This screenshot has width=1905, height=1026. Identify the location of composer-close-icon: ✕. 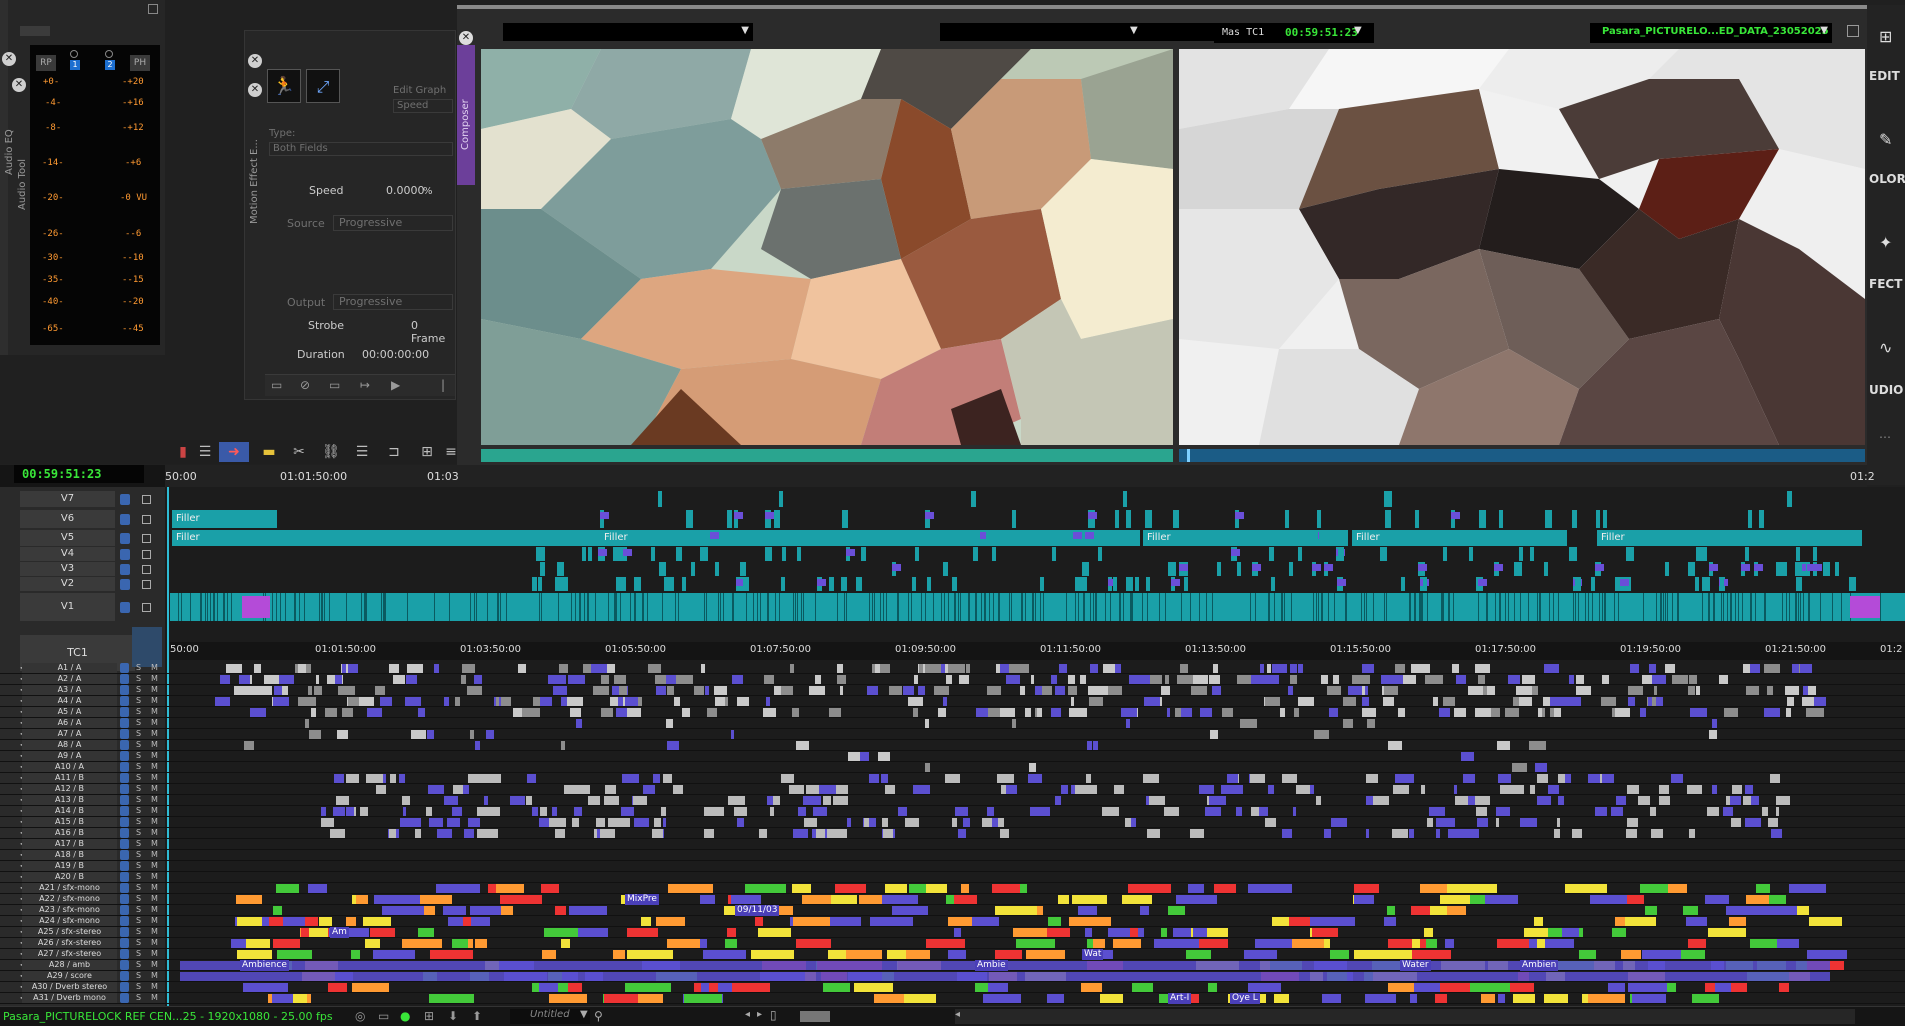
(466, 38).